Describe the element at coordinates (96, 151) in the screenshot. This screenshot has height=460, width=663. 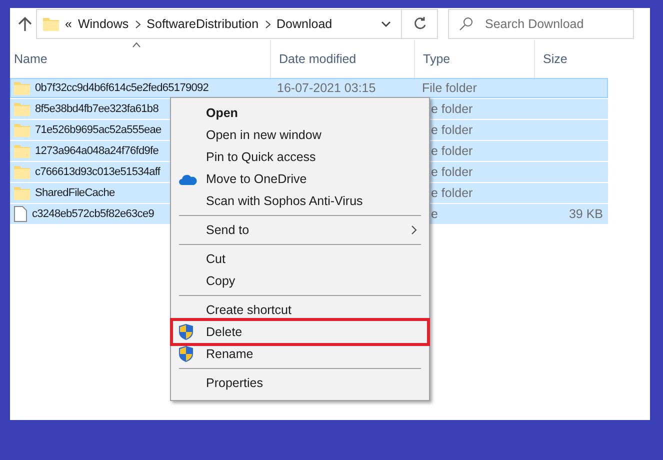
I see `file-name: 1273a964a048a24f76fd9fe` at that location.